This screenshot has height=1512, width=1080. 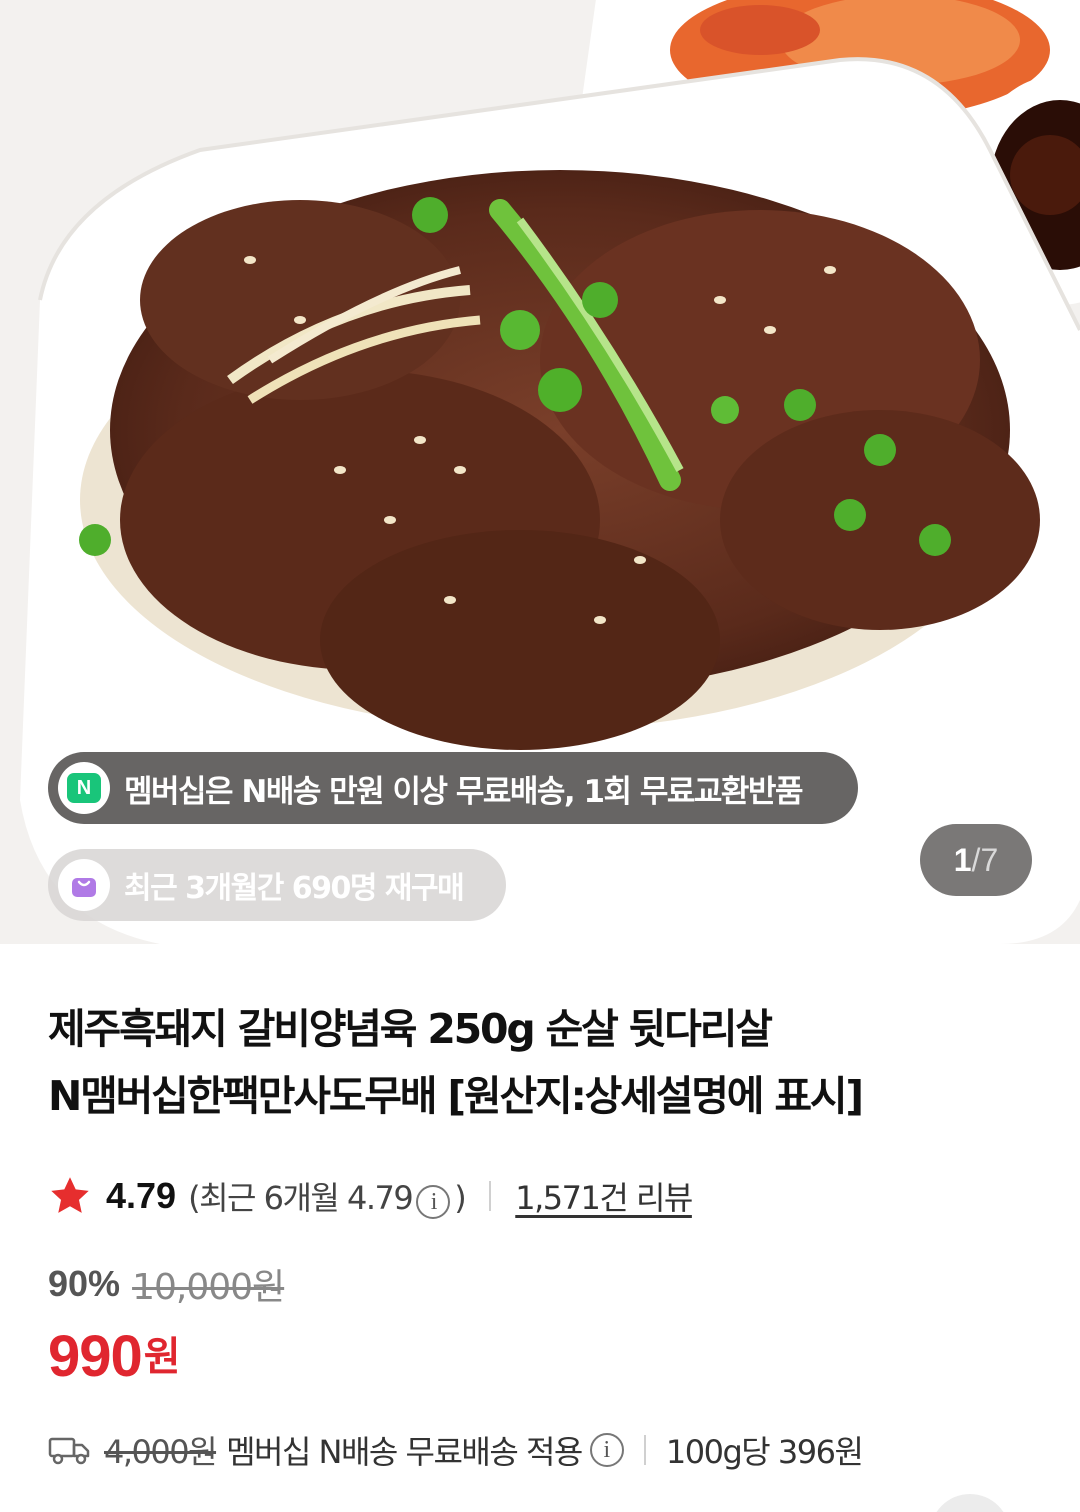 What do you see at coordinates (463, 791) in the screenshot?
I see `membership-badge-text: 멤버십은 N배송 만원 이상 무료배송, 1회 무료교환반품` at bounding box center [463, 791].